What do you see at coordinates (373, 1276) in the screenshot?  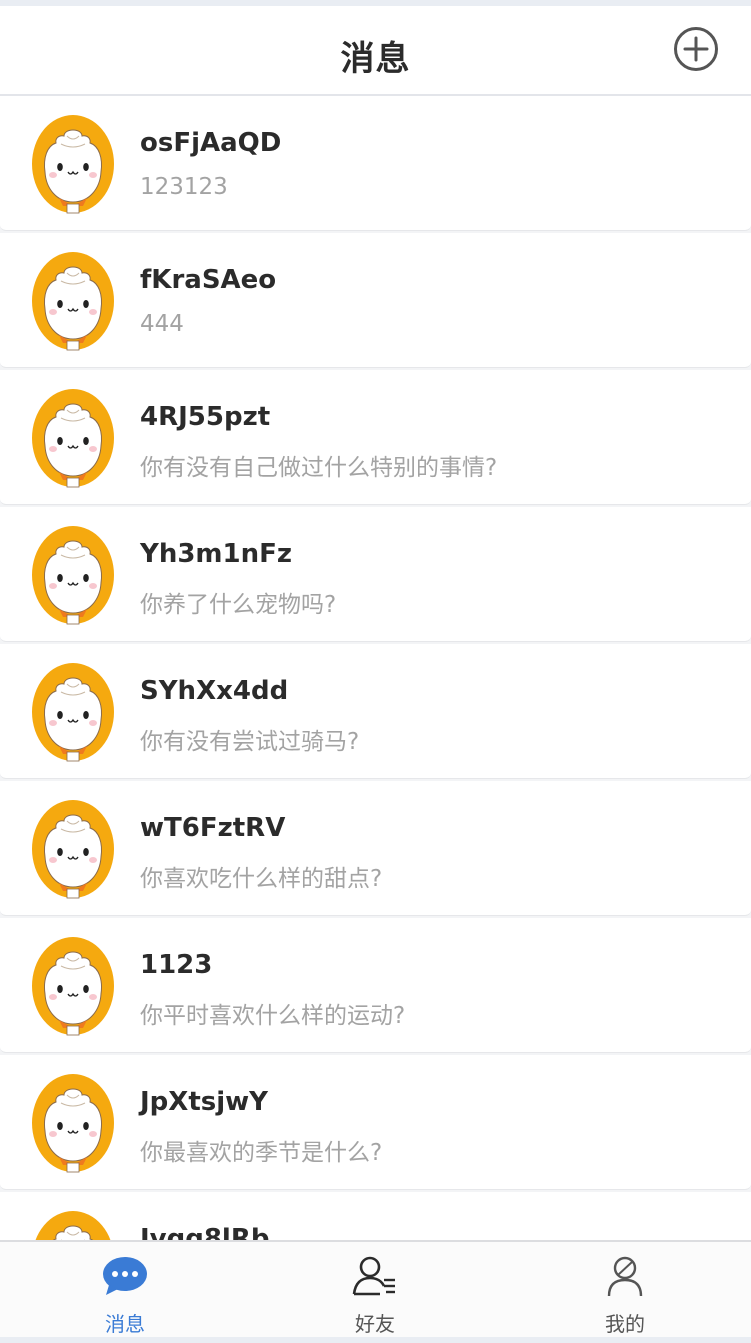 I see `friends-icon` at bounding box center [373, 1276].